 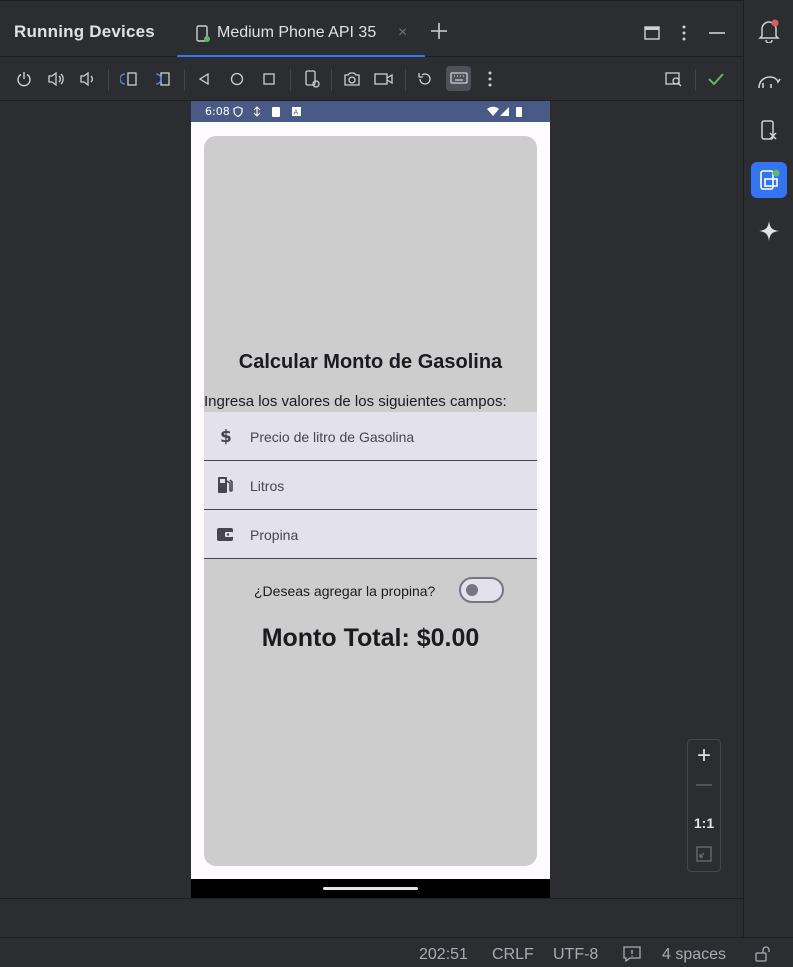 I want to click on inspect-screen-icon, so click(x=673, y=79).